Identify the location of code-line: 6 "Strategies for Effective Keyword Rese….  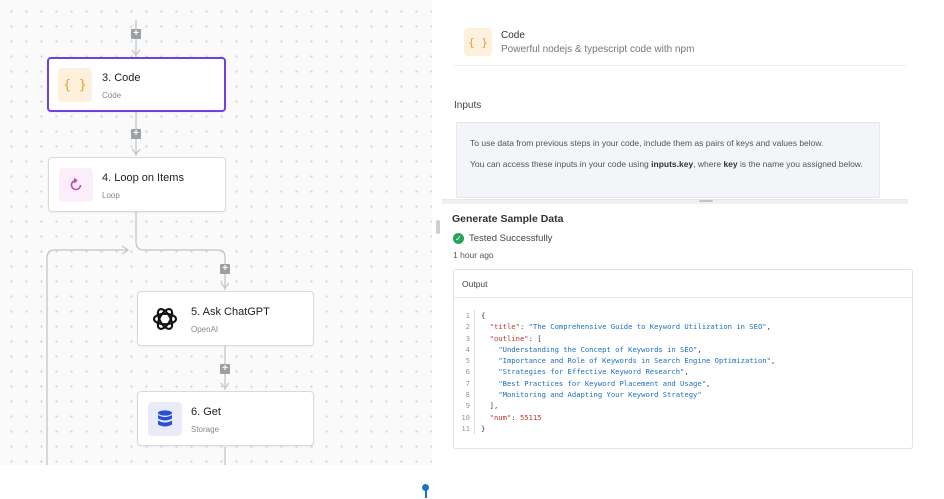
(614, 372).